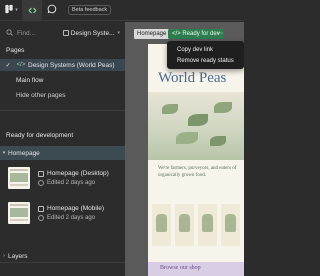 This screenshot has width=320, height=276. I want to click on dev-mode-button, so click(32, 10).